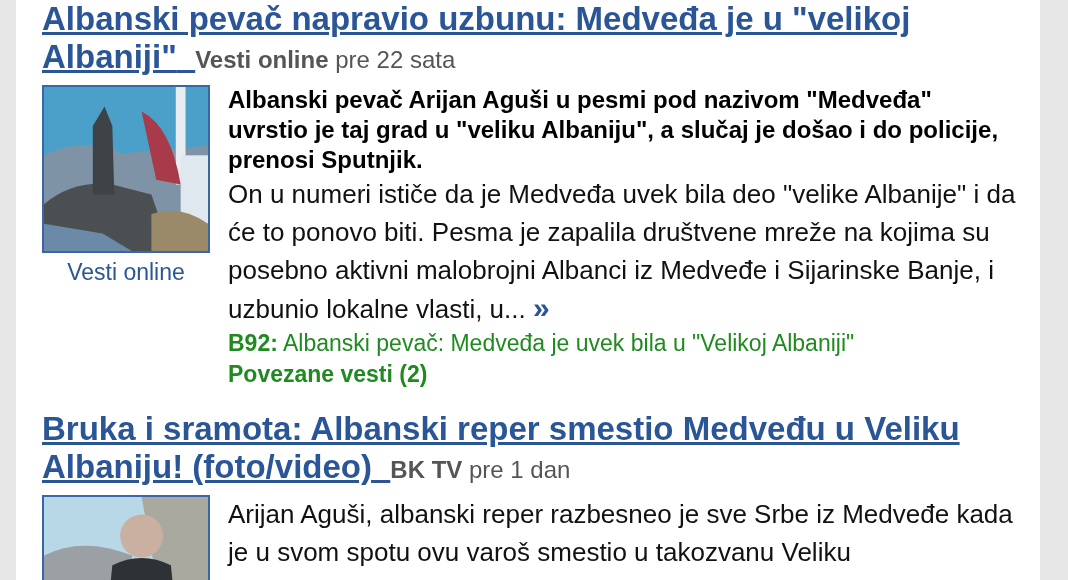  What do you see at coordinates (476, 19) in the screenshot?
I see `headline-link: Albanski pevač napravio uzbunu: Medveđa je u "velikoj` at bounding box center [476, 19].